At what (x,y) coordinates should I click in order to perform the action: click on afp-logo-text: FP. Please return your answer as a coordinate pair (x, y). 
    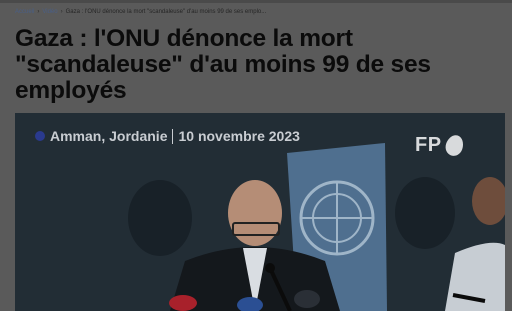
    Looking at the image, I should click on (428, 144).